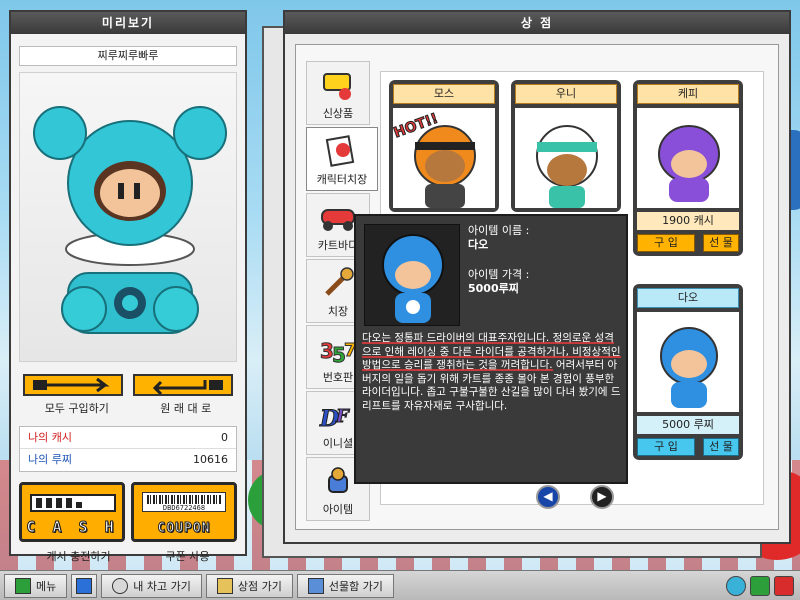 The image size is (800, 600). I want to click on initial-icon: DF, so click(338, 416).